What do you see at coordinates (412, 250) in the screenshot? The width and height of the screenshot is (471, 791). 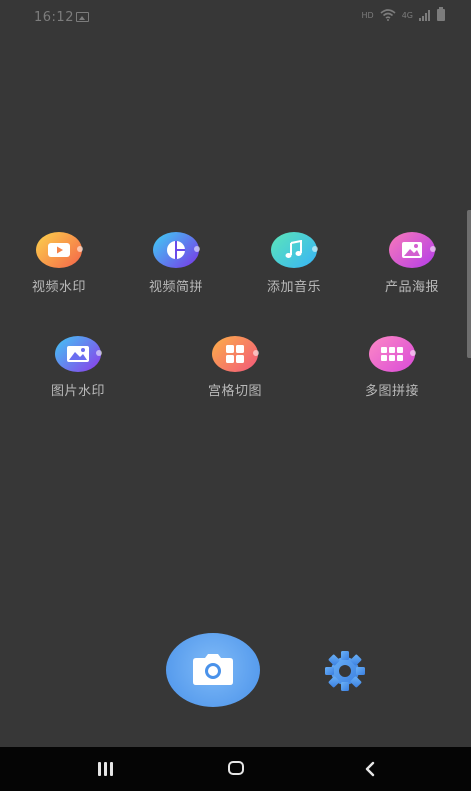 I see `image-icon` at bounding box center [412, 250].